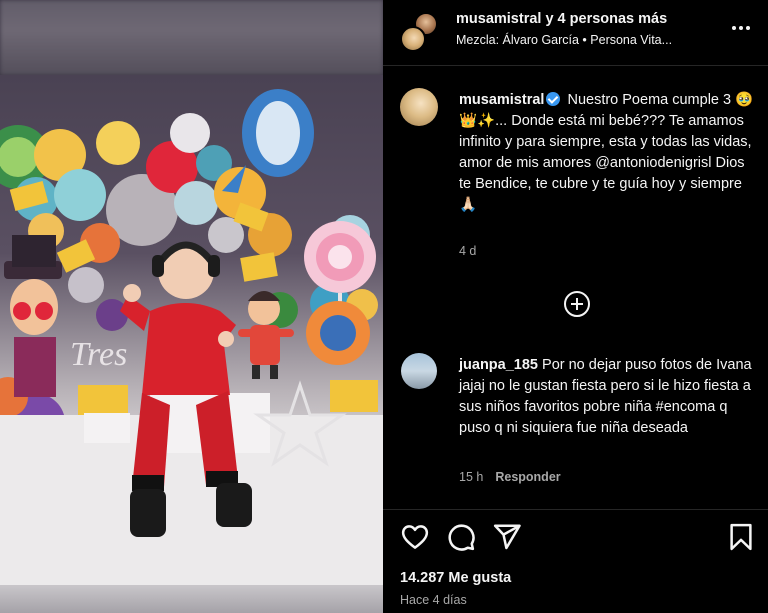 The image size is (768, 613). I want to click on comment-button, so click(461, 537).